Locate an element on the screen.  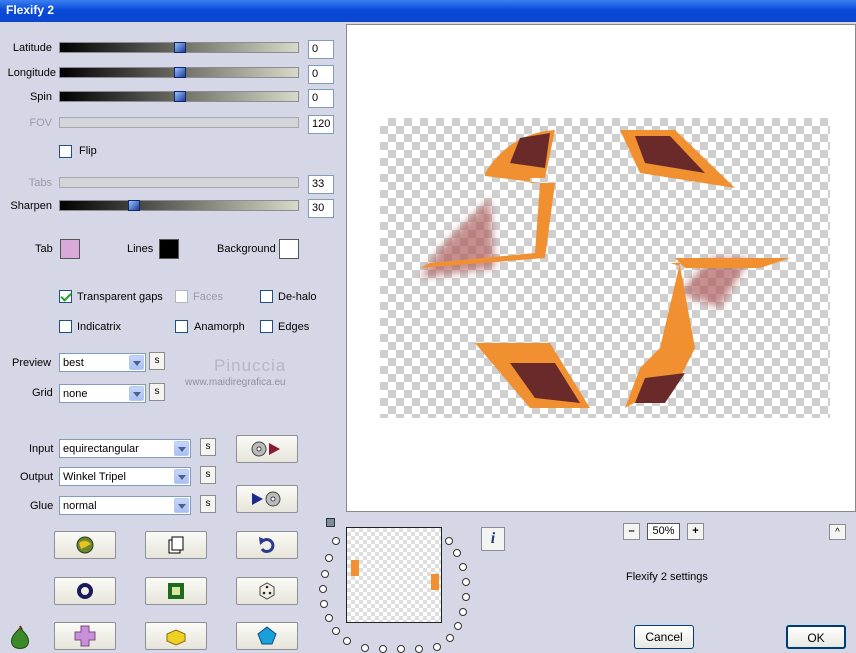
undo-icon is located at coordinates (267, 545).